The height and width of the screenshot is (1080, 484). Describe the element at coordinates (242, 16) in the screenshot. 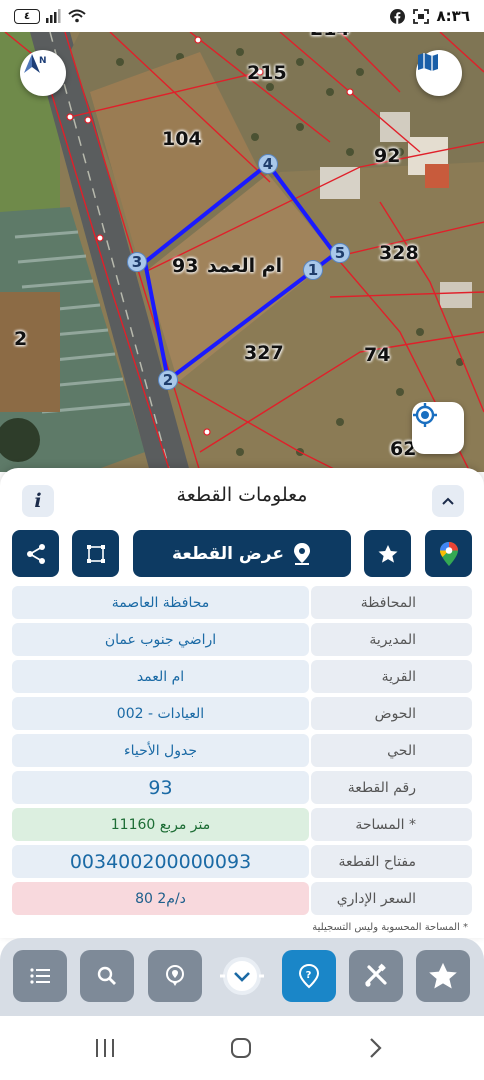

I see `status-bar: ٤ ٨:٣٦` at that location.